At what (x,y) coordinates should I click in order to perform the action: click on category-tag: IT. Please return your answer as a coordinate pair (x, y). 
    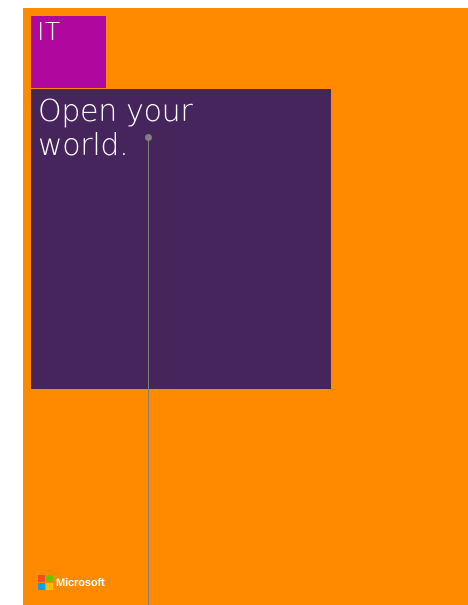
    Looking at the image, I should click on (49, 31).